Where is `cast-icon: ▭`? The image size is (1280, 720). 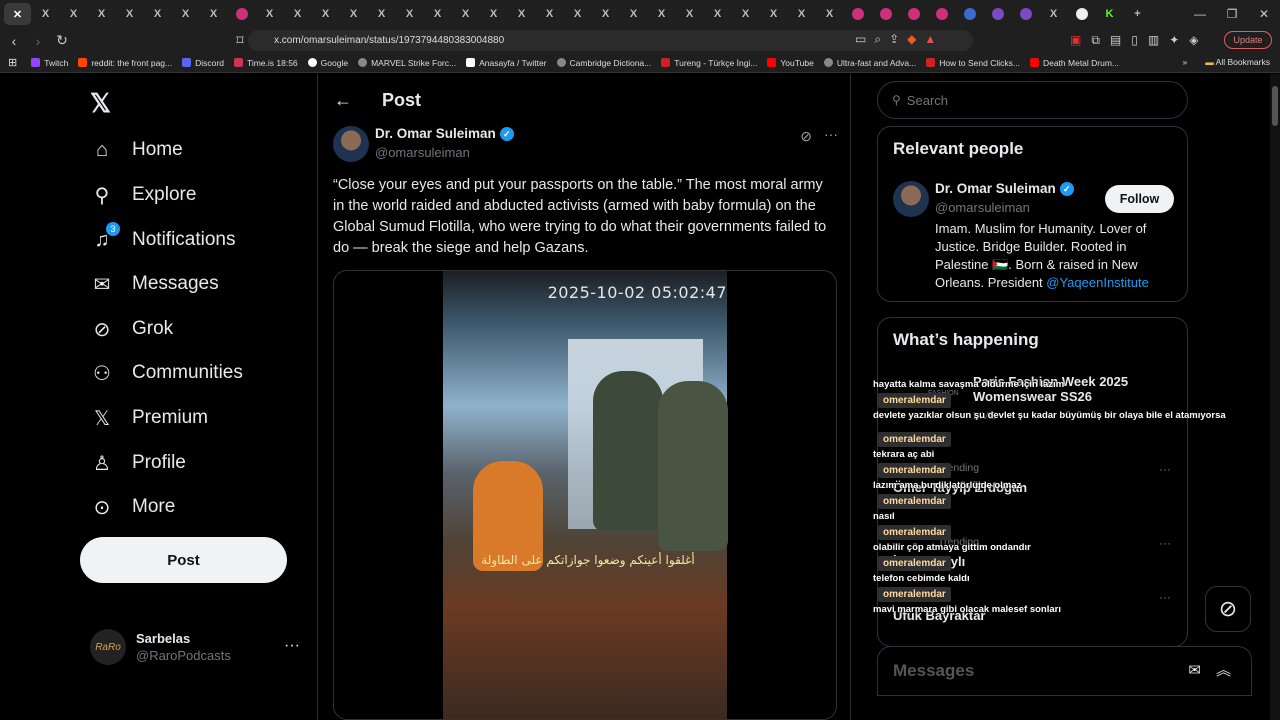 cast-icon: ▭ is located at coordinates (860, 39).